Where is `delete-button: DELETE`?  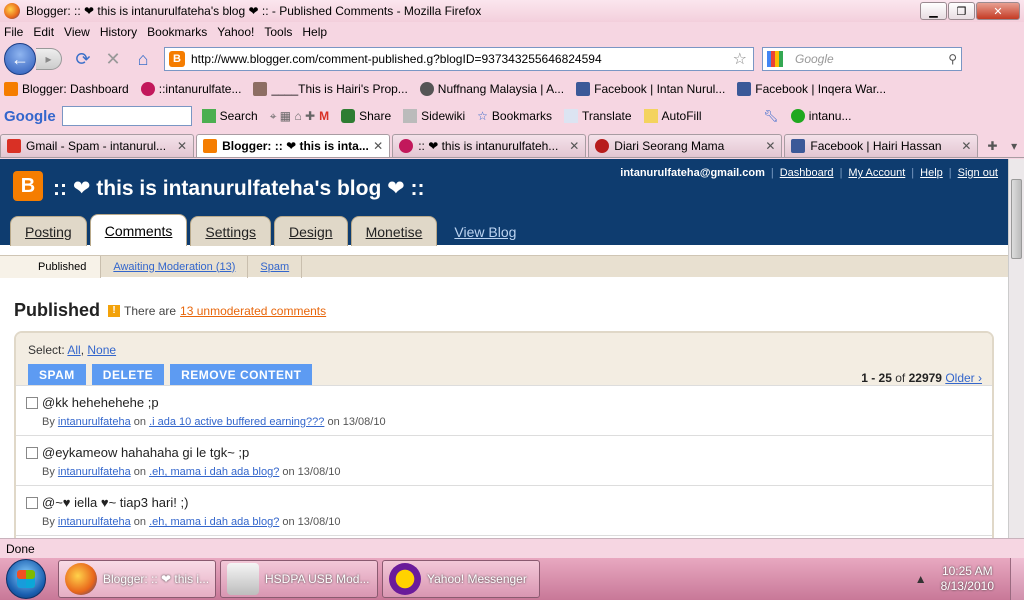
delete-button: DELETE is located at coordinates (128, 374).